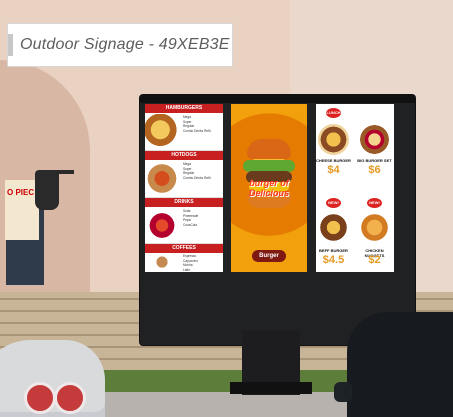 This screenshot has width=453, height=417. I want to click on promo-item-cheese-burger: LUNCH SPECIAL CHEESE BURGER $4, so click(333, 143).